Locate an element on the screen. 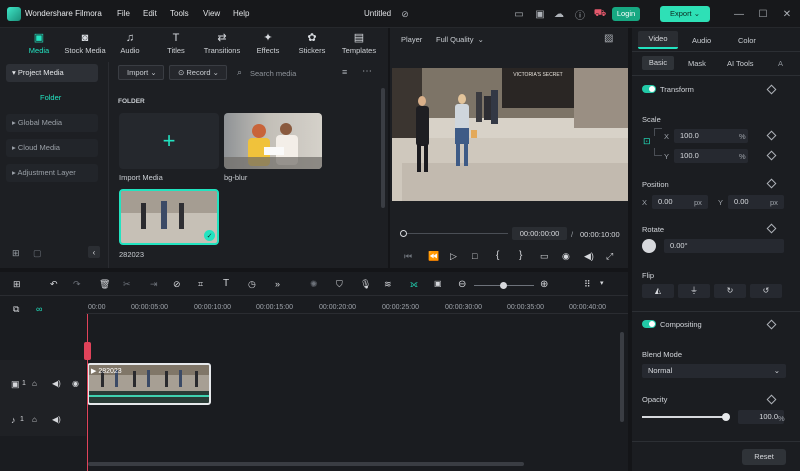  monitor-icon: ▭ is located at coordinates (519, 14).